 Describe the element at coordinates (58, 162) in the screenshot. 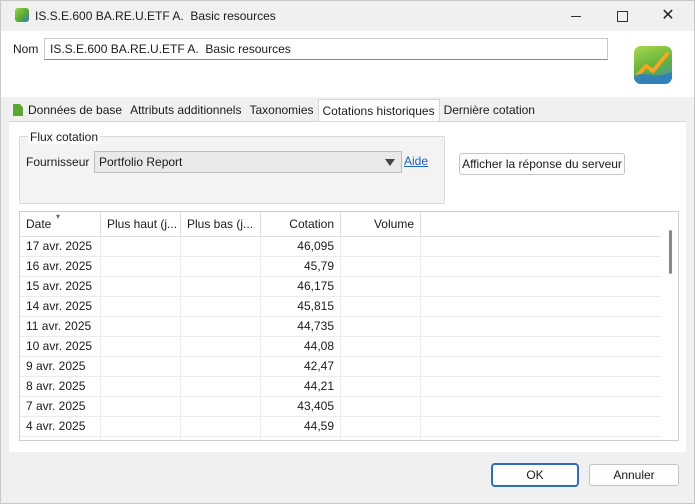

I see `provider-label: Fournisseur` at that location.